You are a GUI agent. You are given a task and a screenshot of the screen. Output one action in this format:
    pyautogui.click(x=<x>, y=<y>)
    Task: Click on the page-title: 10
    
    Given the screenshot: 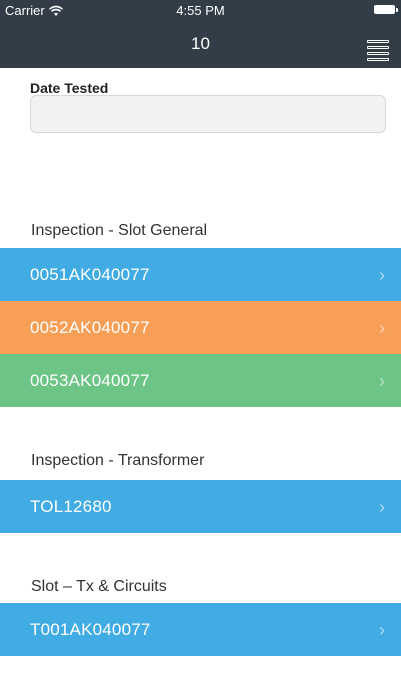 What is the action you would take?
    pyautogui.click(x=200, y=43)
    